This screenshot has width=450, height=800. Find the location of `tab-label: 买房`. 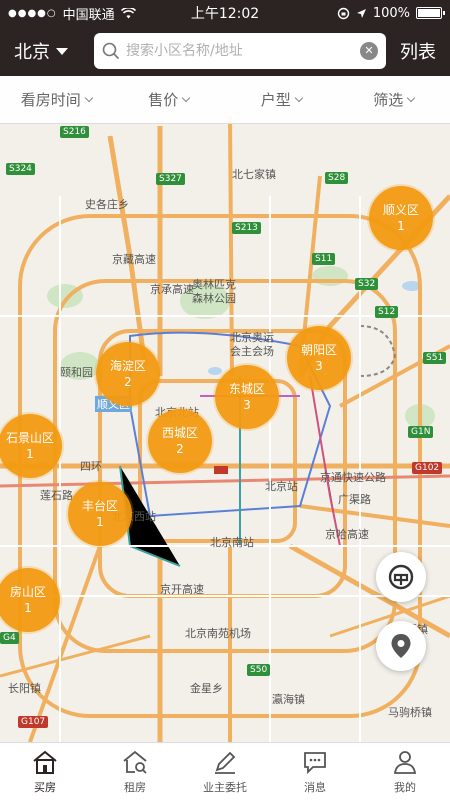

tab-label: 买房 is located at coordinates (45, 787).